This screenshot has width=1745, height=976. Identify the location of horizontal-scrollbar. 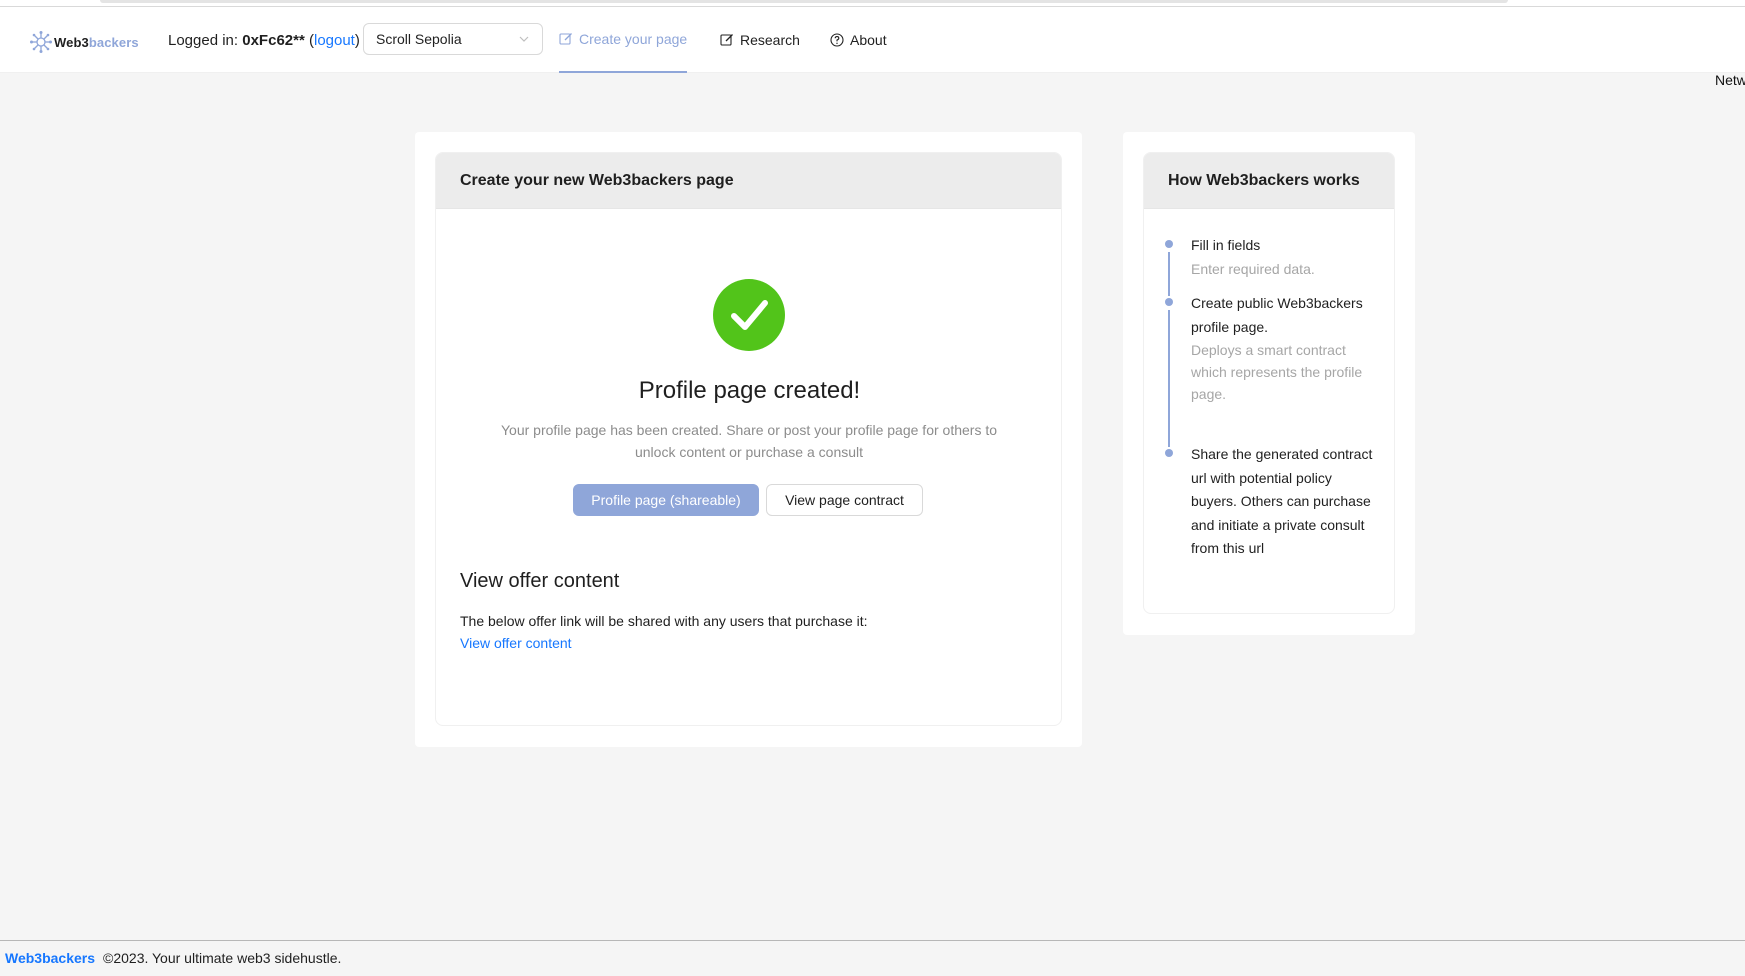
(804, 1).